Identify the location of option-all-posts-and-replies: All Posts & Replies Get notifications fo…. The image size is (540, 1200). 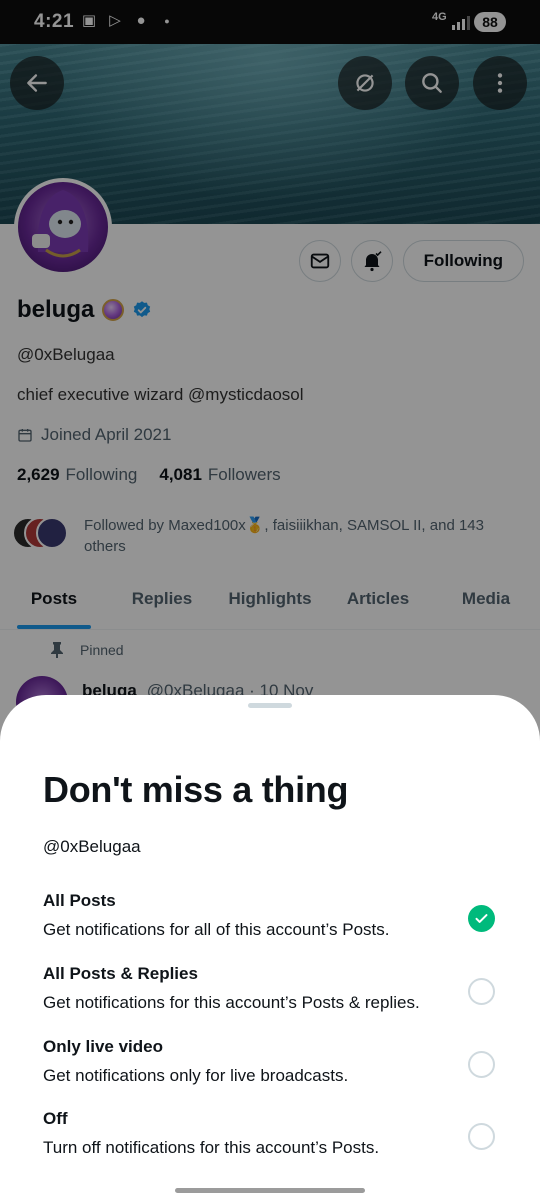
(270, 997).